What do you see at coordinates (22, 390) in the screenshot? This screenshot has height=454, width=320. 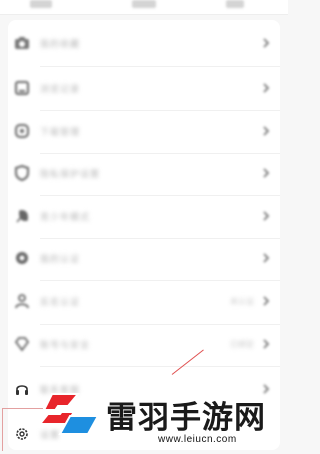 I see `headset-icon` at bounding box center [22, 390].